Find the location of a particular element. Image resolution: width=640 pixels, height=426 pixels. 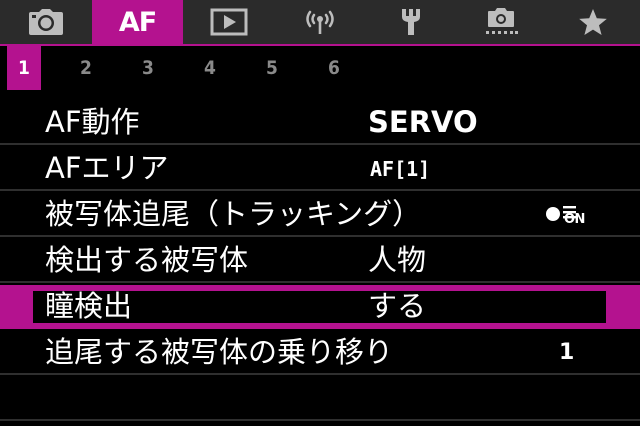

menu-item-subject-tracking: 被写体追尾（トラッキング） ON is located at coordinates (320, 215).